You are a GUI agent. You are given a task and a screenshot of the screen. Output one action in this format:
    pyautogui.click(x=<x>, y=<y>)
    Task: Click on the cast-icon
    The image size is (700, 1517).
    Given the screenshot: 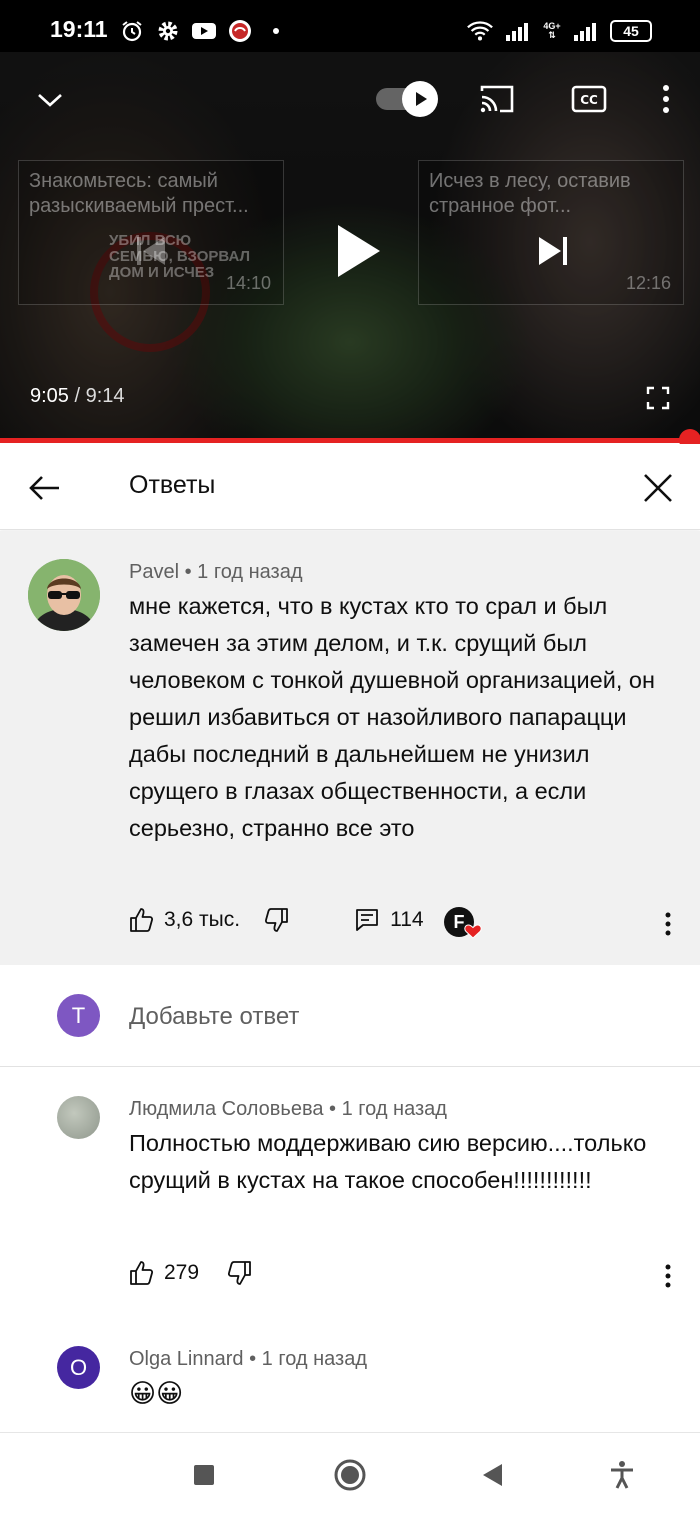 What is the action you would take?
    pyautogui.click(x=497, y=99)
    